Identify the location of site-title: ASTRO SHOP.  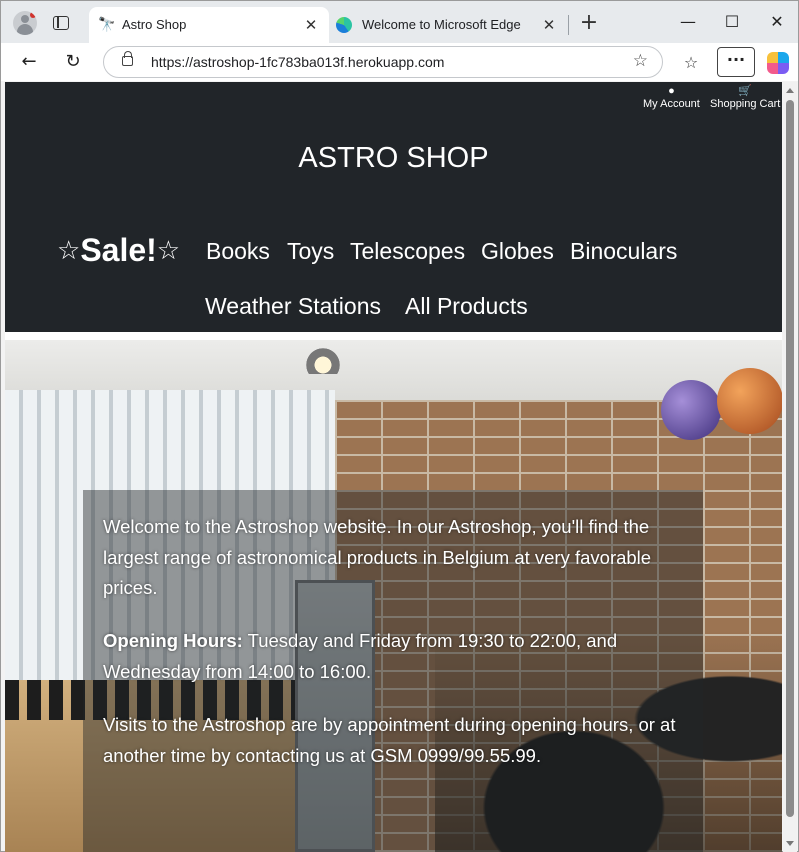
(393, 158).